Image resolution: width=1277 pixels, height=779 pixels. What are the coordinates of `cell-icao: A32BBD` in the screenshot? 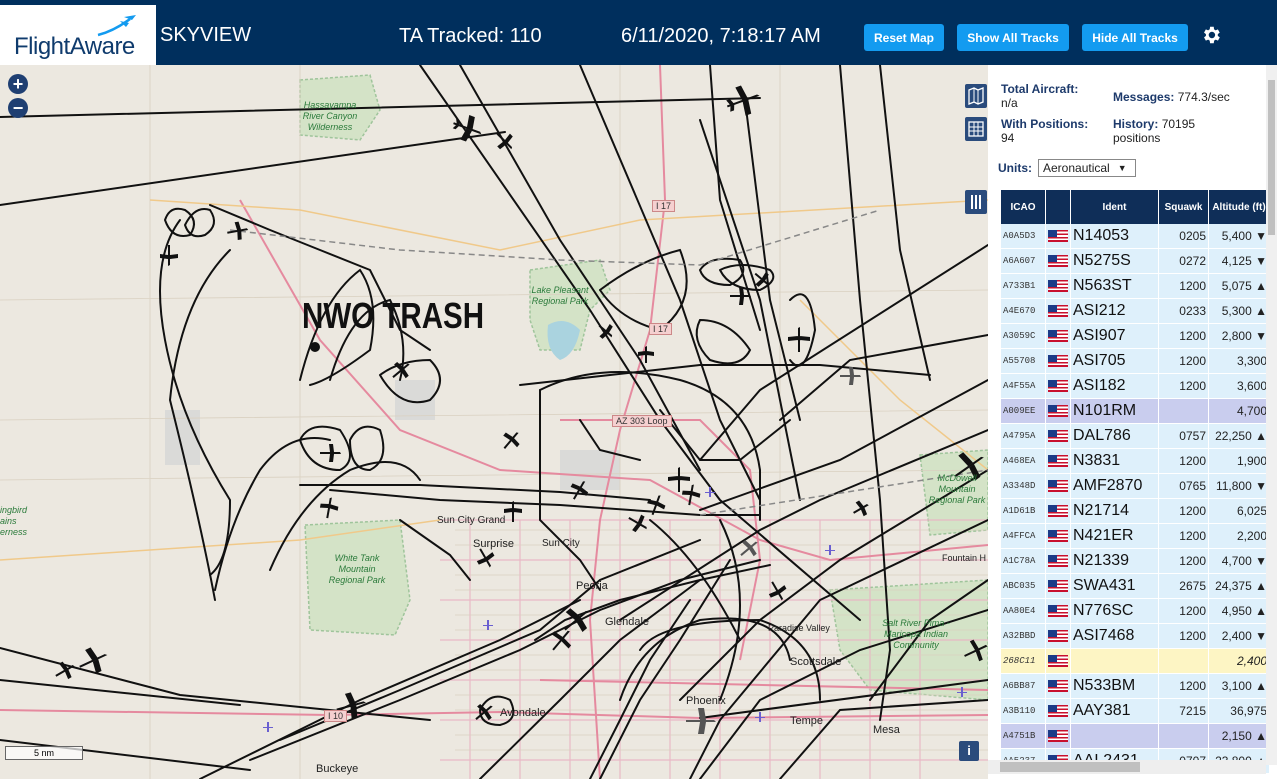 It's located at (1023, 636).